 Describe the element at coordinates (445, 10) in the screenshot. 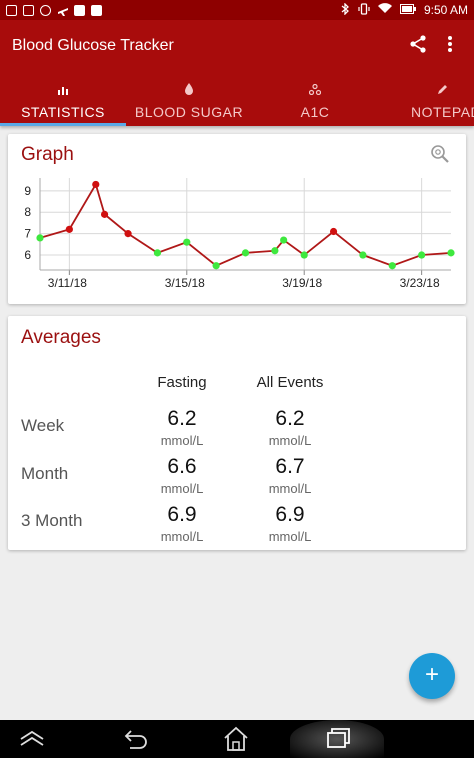

I see `status-time: 9:50 AM` at that location.